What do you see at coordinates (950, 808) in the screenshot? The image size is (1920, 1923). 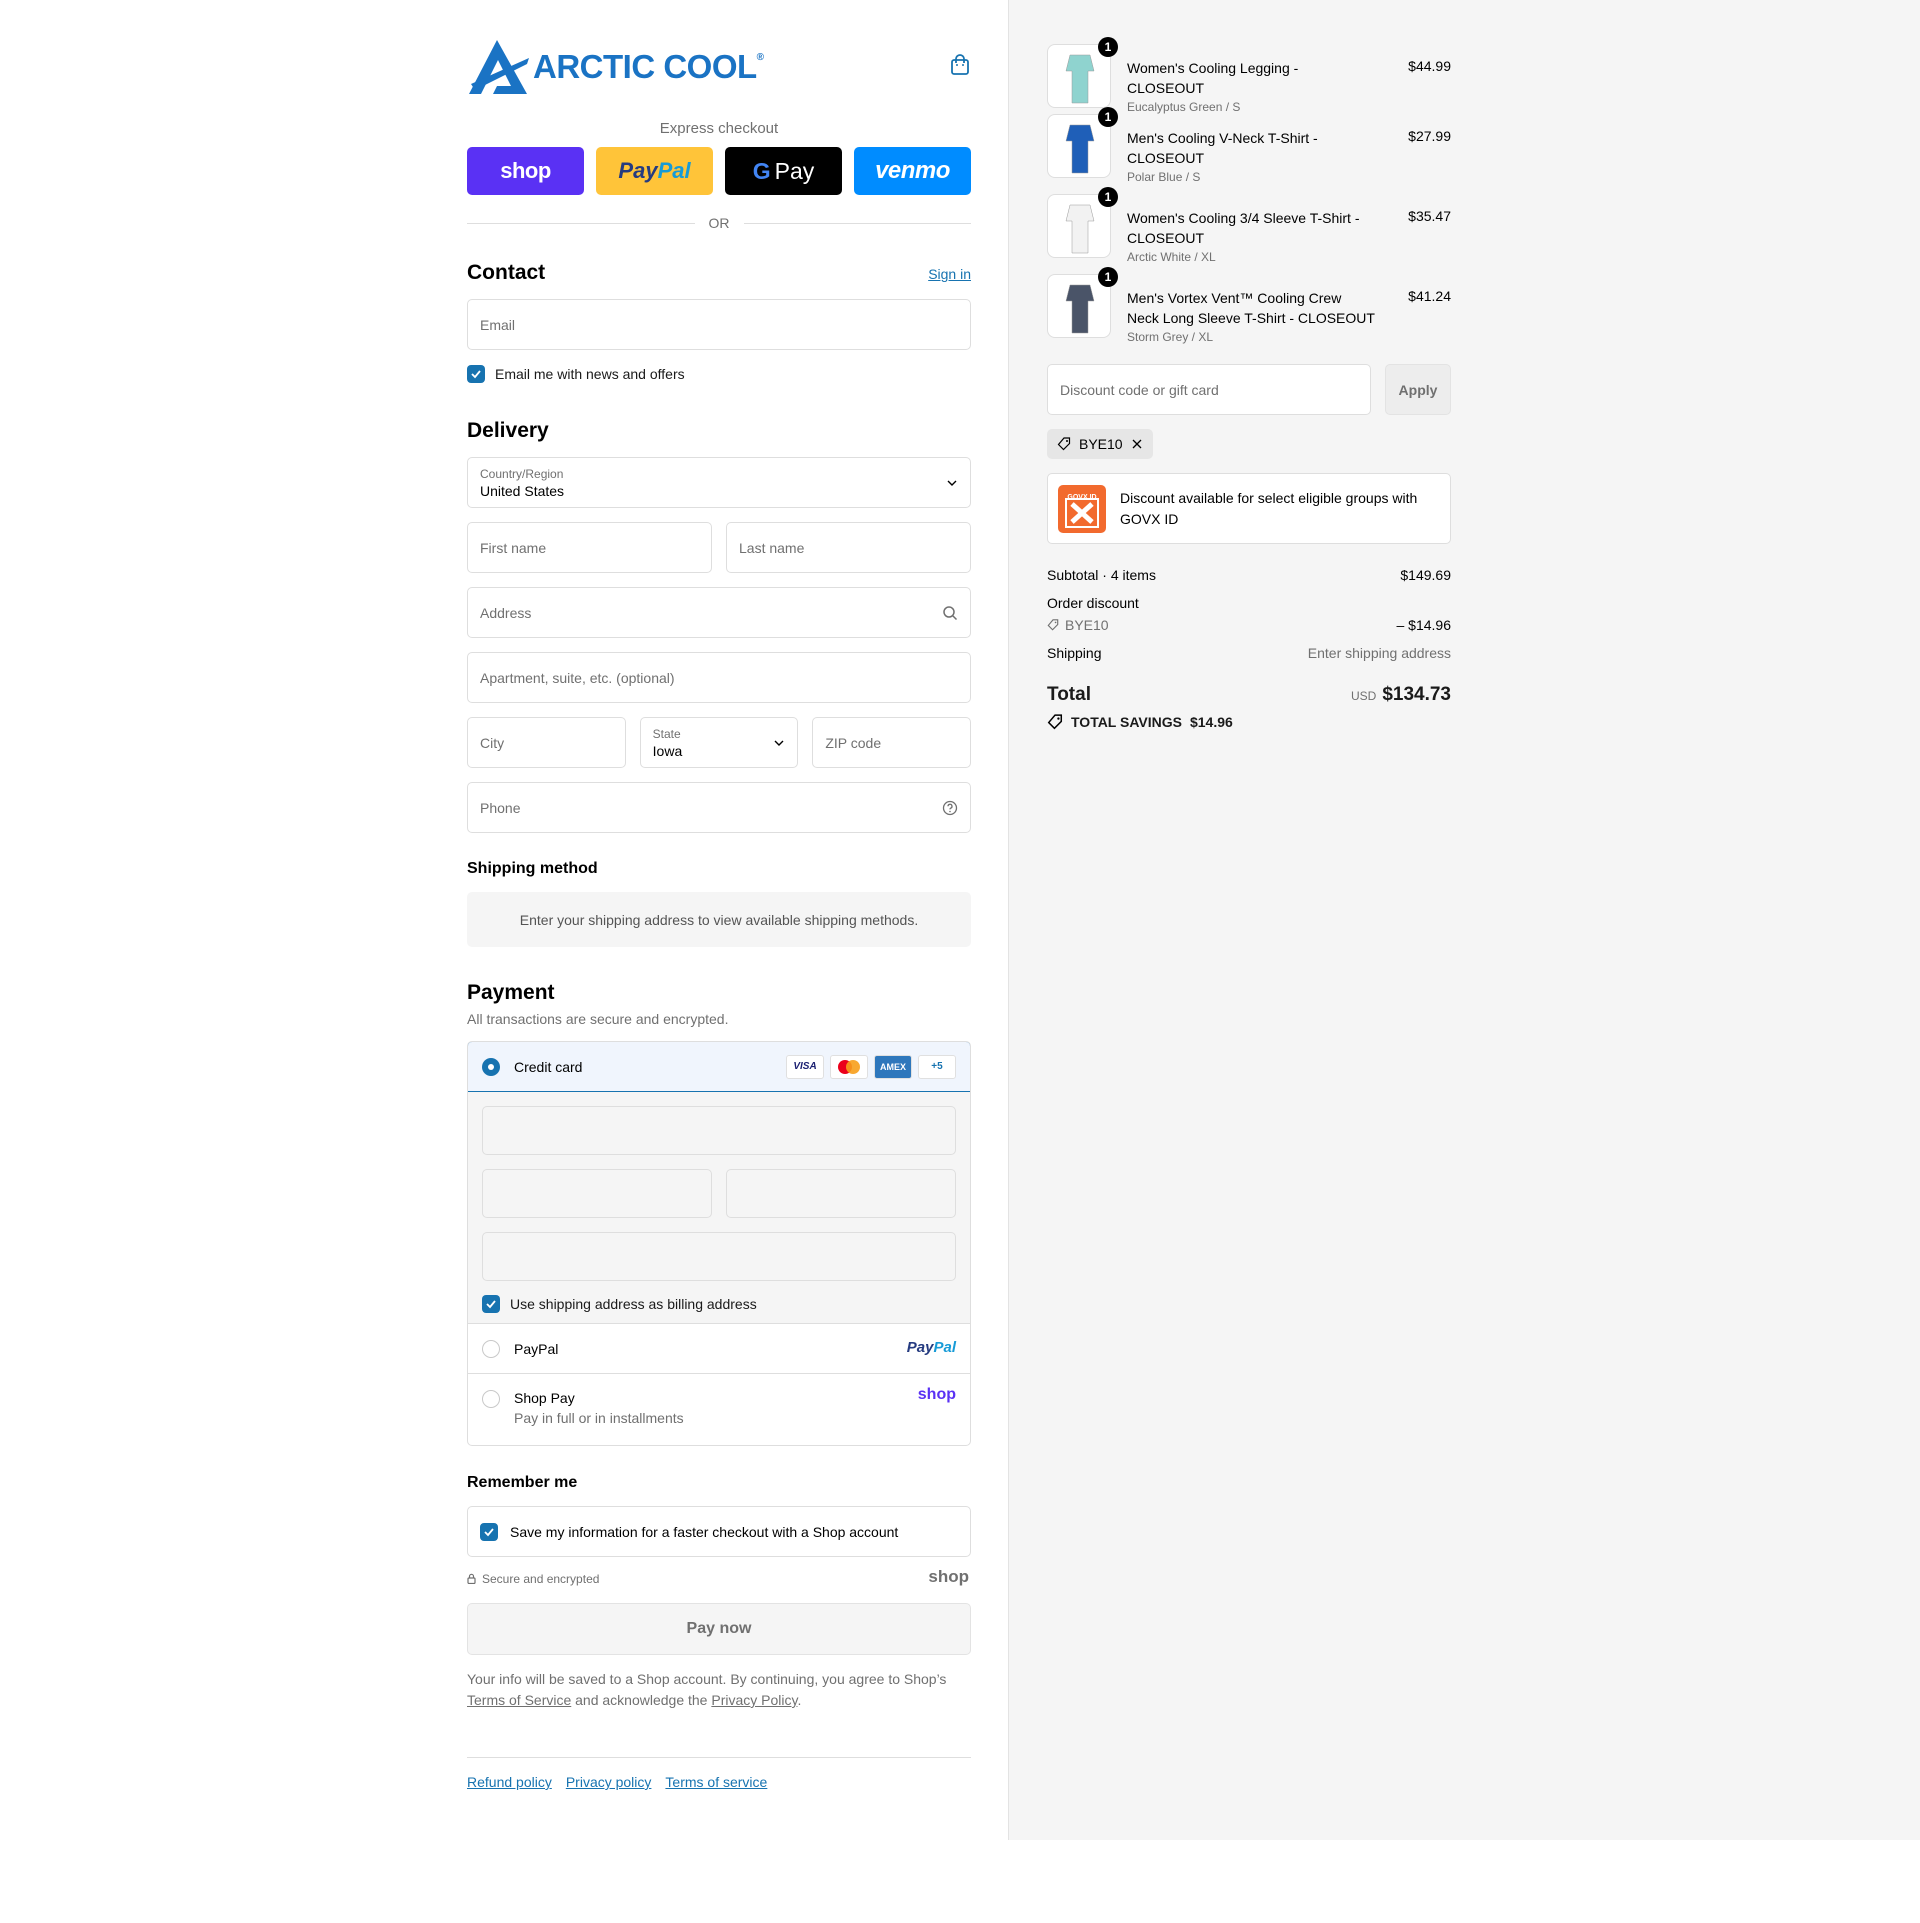 I see `help-circle-icon` at bounding box center [950, 808].